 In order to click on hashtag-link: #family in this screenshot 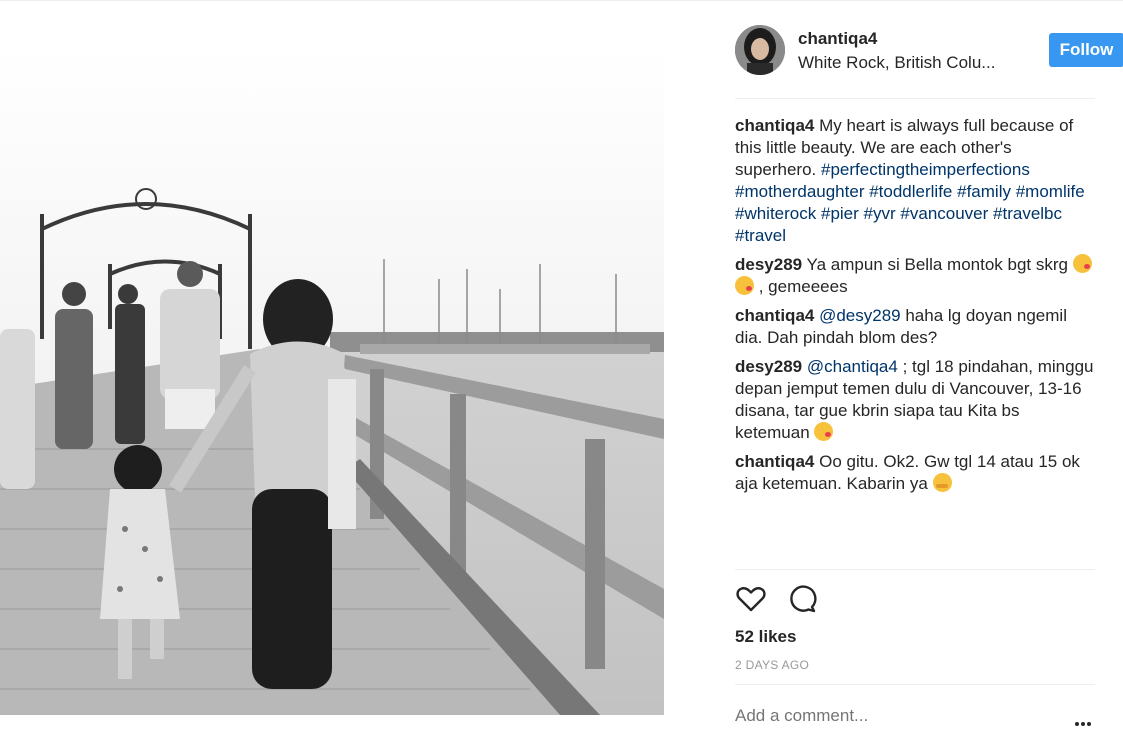, I will do `click(984, 191)`.